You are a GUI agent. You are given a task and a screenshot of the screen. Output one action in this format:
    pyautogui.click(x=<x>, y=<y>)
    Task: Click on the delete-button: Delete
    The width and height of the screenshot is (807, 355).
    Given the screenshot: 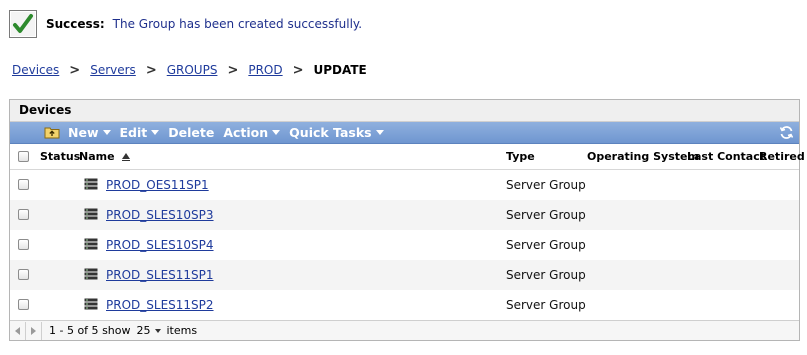 What is the action you would take?
    pyautogui.click(x=191, y=132)
    